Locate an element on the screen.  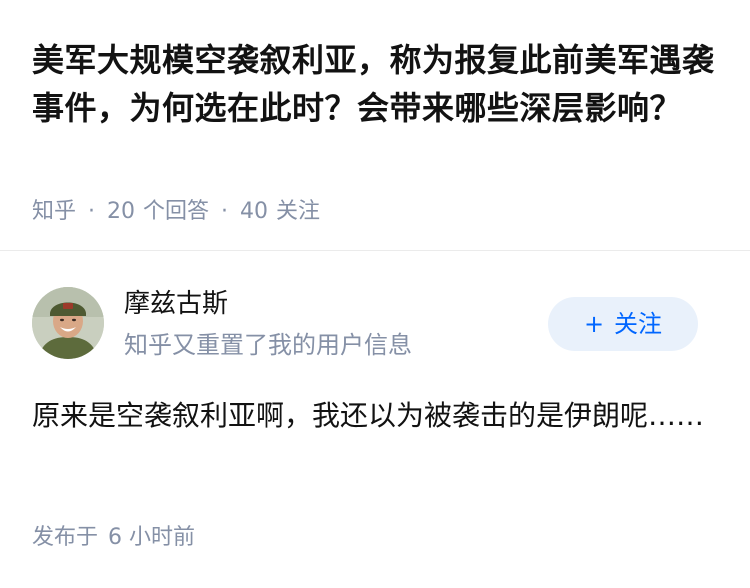
author-avatar is located at coordinates (68, 323).